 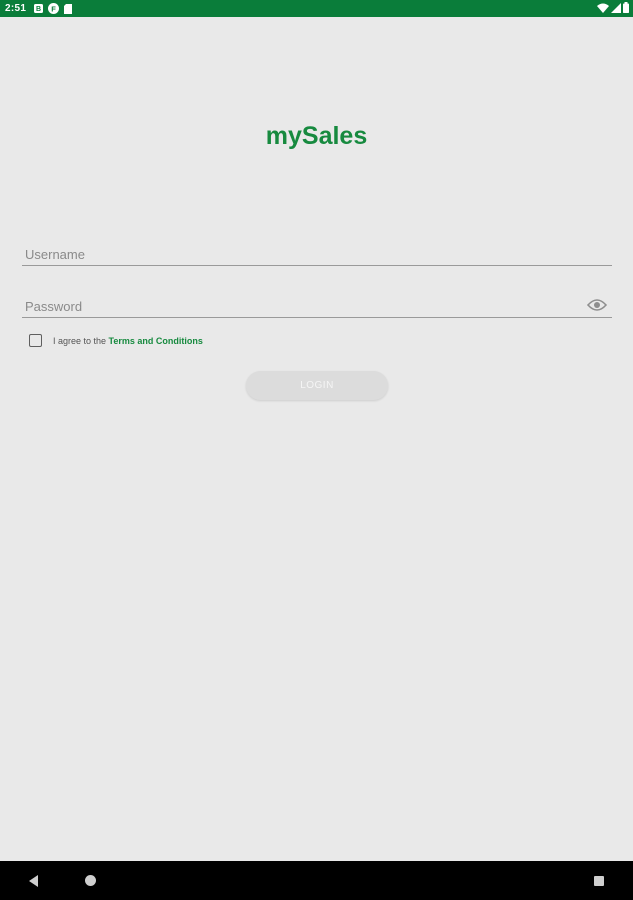 I want to click on svg-text: B, so click(x=38, y=9).